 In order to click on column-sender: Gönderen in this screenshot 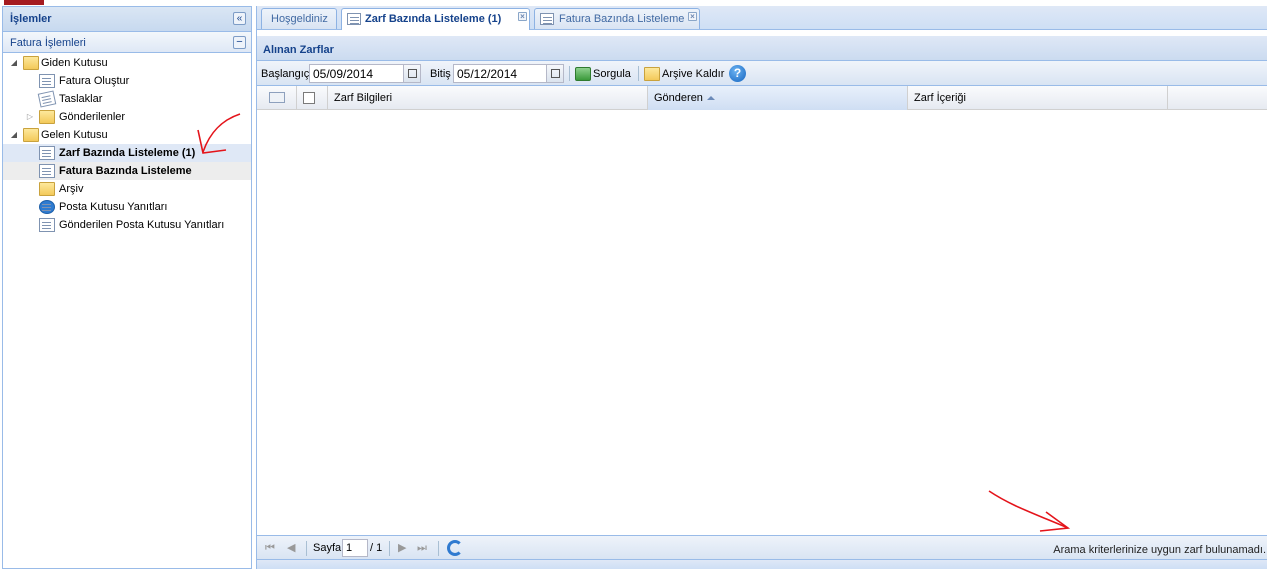, I will do `click(778, 98)`.